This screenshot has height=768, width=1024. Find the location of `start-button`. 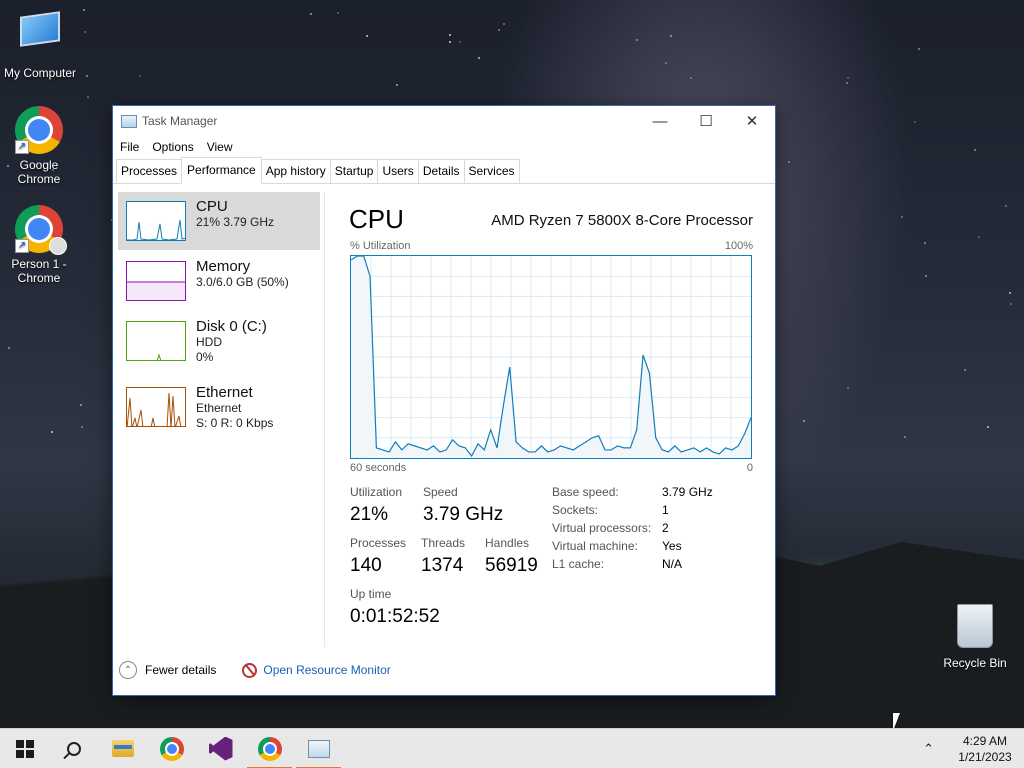

start-button is located at coordinates (24, 748).